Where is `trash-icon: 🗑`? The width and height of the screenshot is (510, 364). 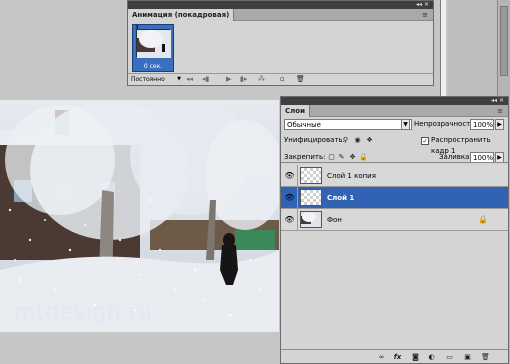 trash-icon: 🗑 is located at coordinates (485, 357).